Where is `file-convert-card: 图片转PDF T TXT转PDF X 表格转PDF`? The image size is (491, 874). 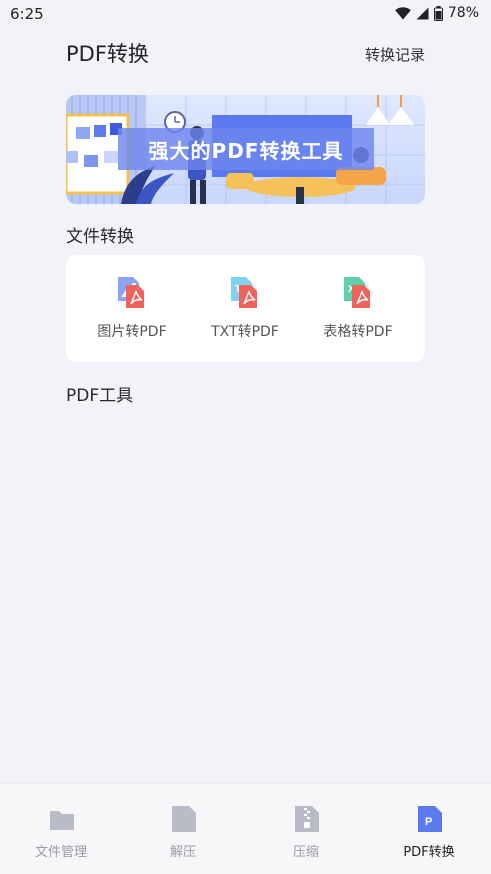
file-convert-card: 图片转PDF T TXT转PDF X 表格转PDF is located at coordinates (245, 308).